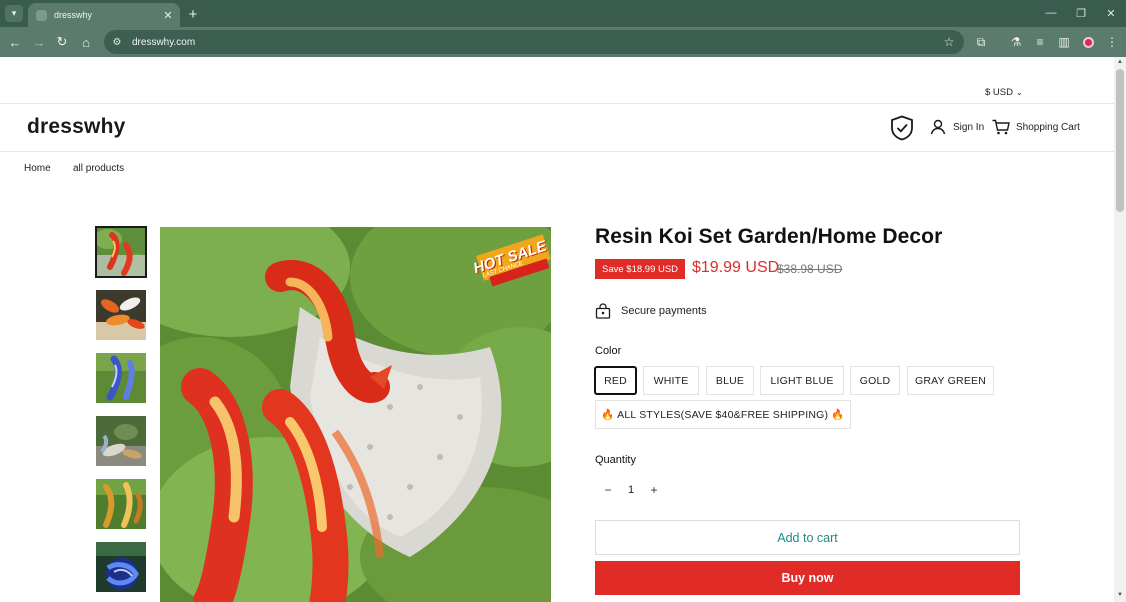 Image resolution: width=1126 pixels, height=602 pixels. I want to click on secure-payments: Secure payments, so click(651, 311).